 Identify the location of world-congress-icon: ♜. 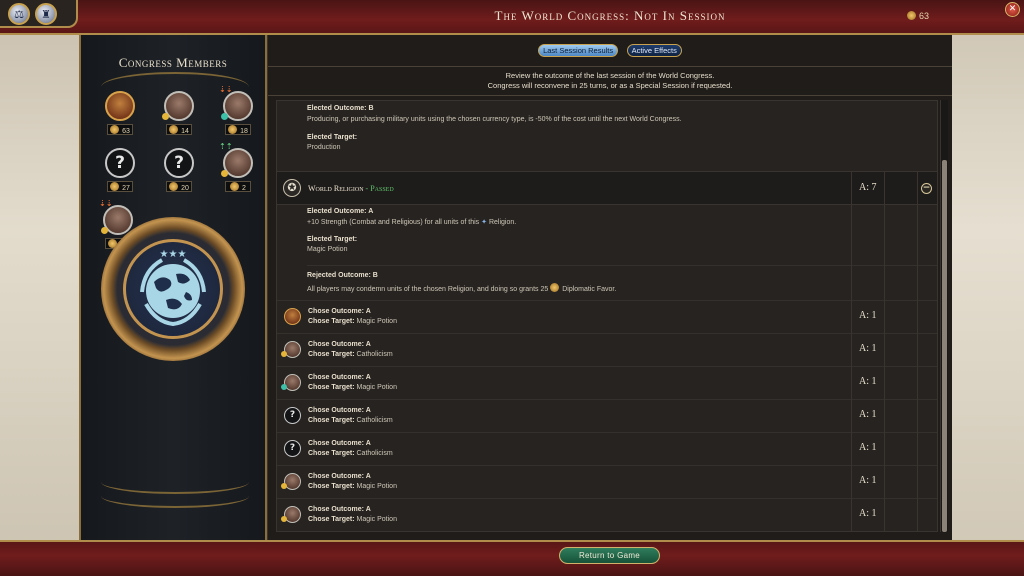
(46, 14).